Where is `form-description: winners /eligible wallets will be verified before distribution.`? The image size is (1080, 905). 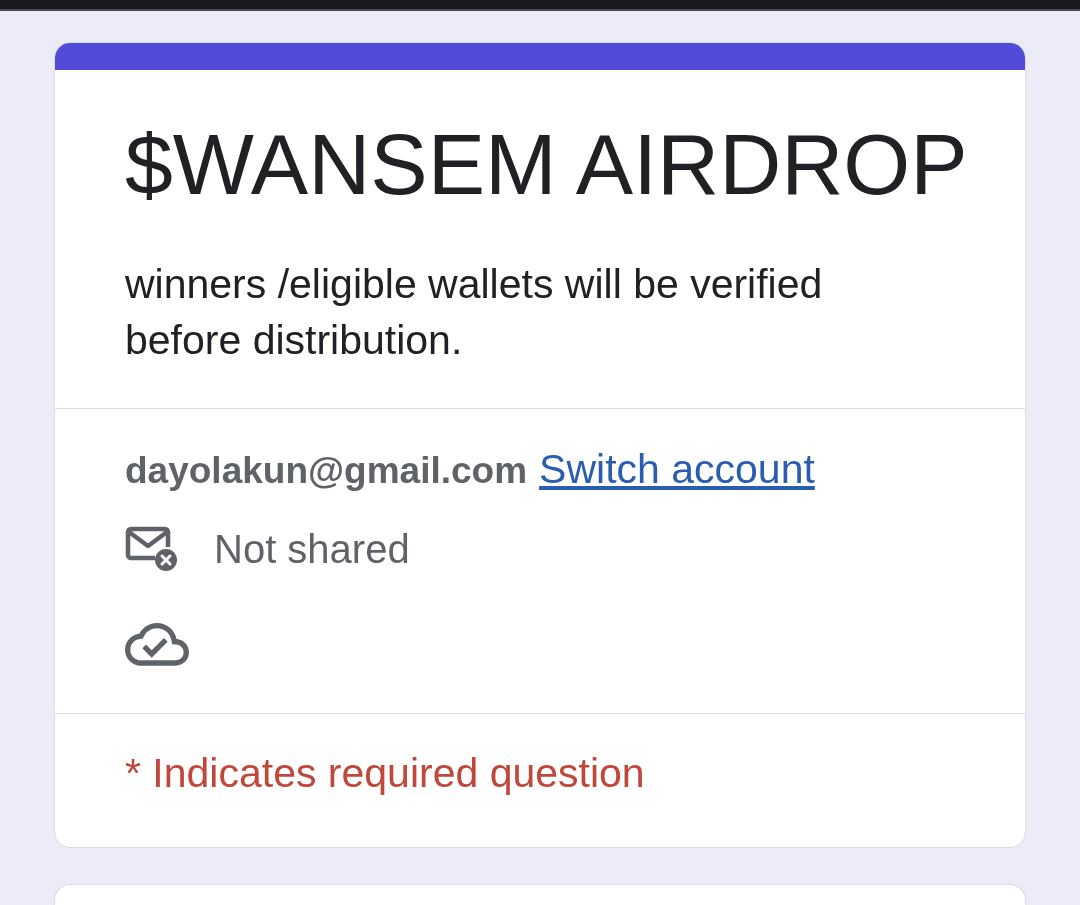 form-description: winners /eligible wallets will be verified before distribution. is located at coordinates (474, 312).